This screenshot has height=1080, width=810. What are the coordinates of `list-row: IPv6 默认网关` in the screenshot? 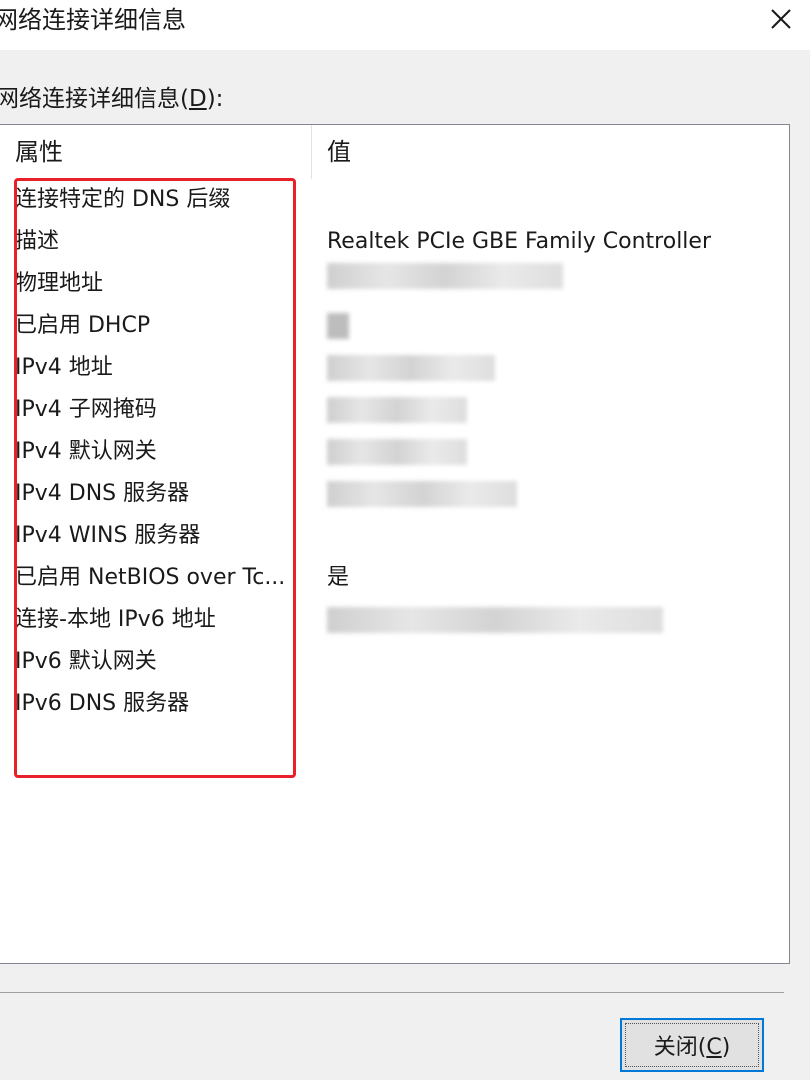 It's located at (394, 662).